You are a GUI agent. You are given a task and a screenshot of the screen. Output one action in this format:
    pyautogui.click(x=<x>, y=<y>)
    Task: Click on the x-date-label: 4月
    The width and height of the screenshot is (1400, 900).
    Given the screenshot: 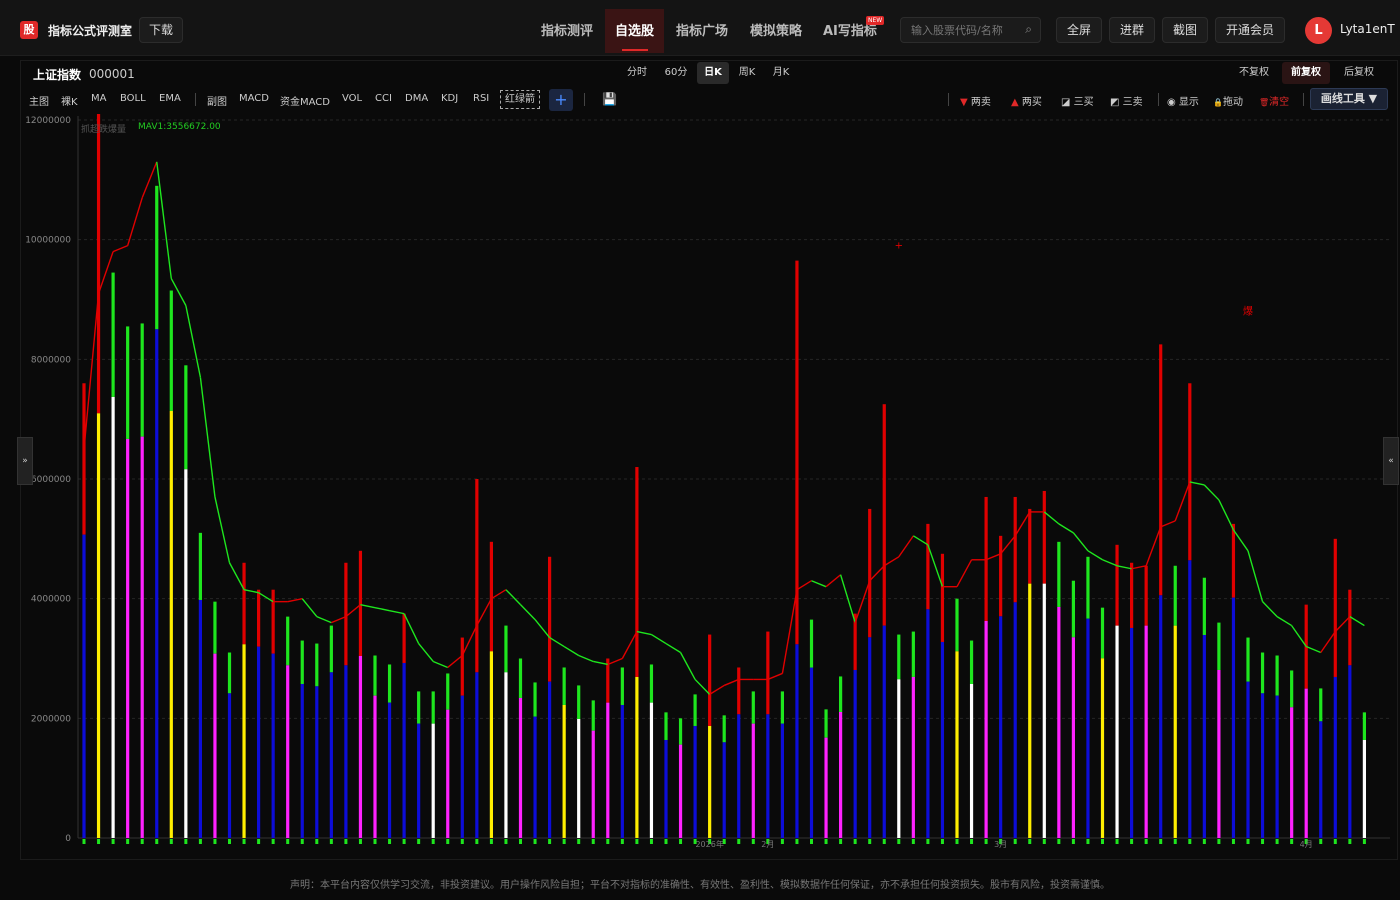 What is the action you would take?
    pyautogui.click(x=1306, y=844)
    